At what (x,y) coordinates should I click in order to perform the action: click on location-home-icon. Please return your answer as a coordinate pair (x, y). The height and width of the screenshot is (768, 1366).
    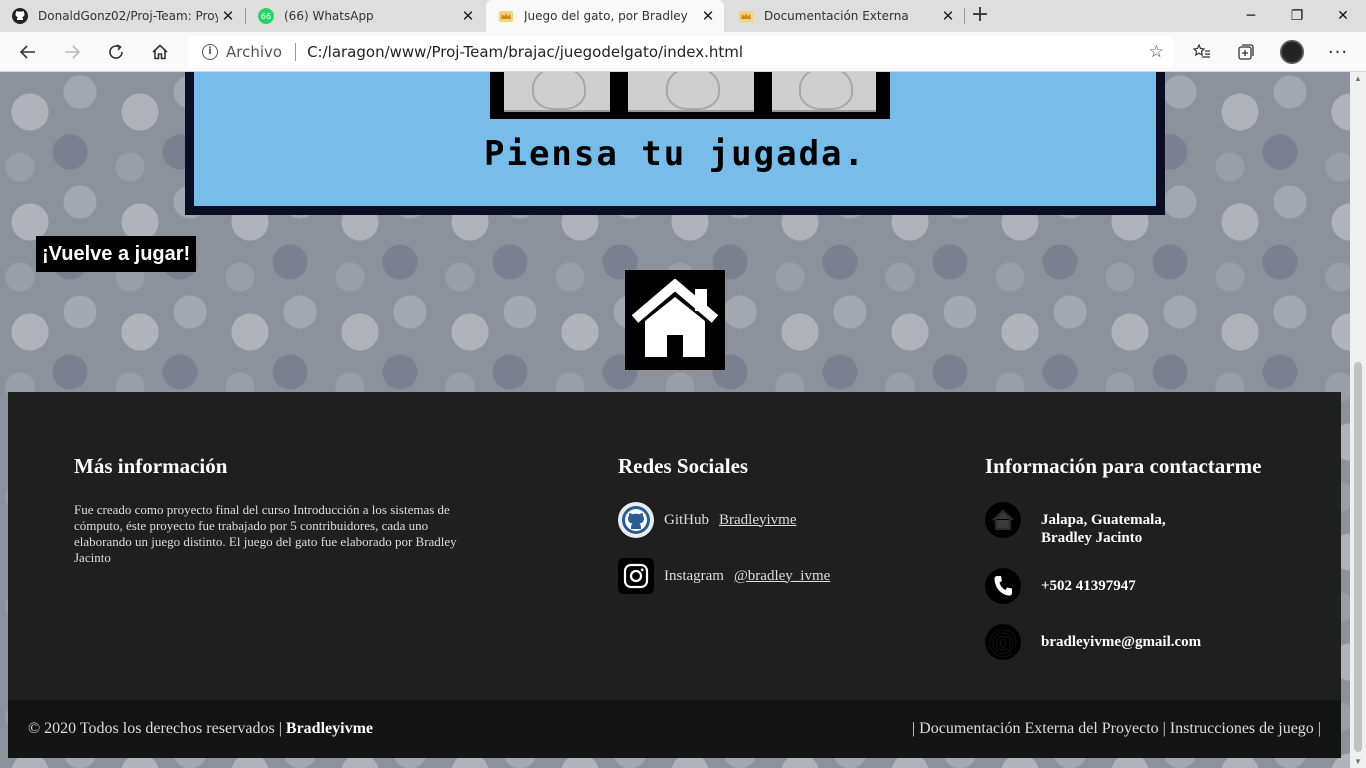
    Looking at the image, I should click on (1003, 520).